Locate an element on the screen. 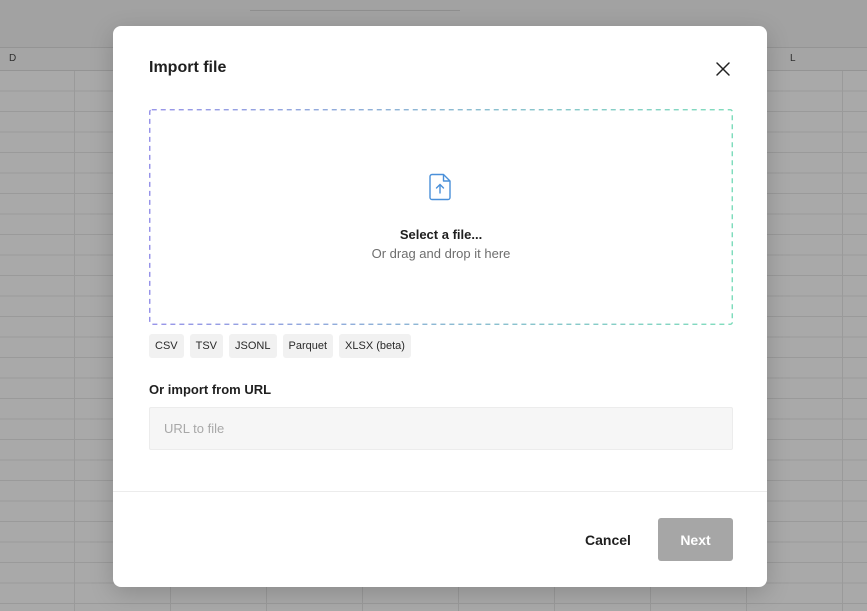 The image size is (867, 611). format-chip-csv: CSV is located at coordinates (166, 346).